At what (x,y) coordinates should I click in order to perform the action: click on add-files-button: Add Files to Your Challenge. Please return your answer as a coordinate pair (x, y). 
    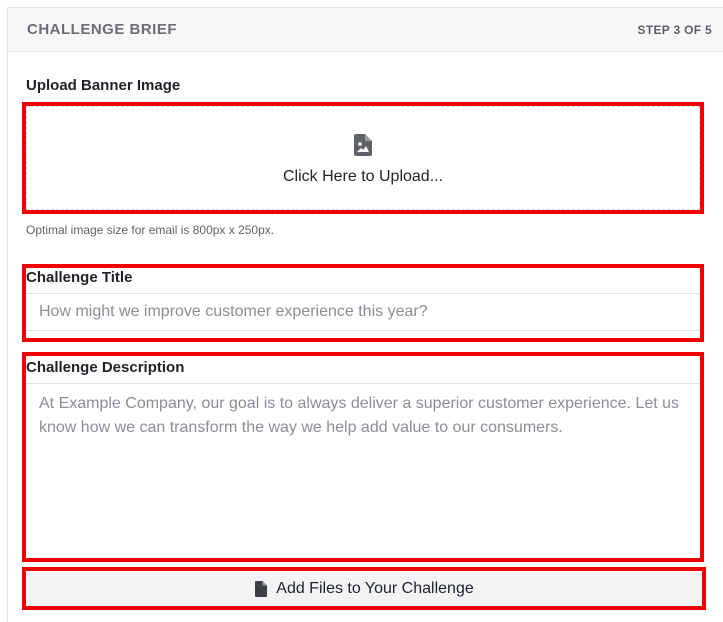
    Looking at the image, I should click on (364, 589).